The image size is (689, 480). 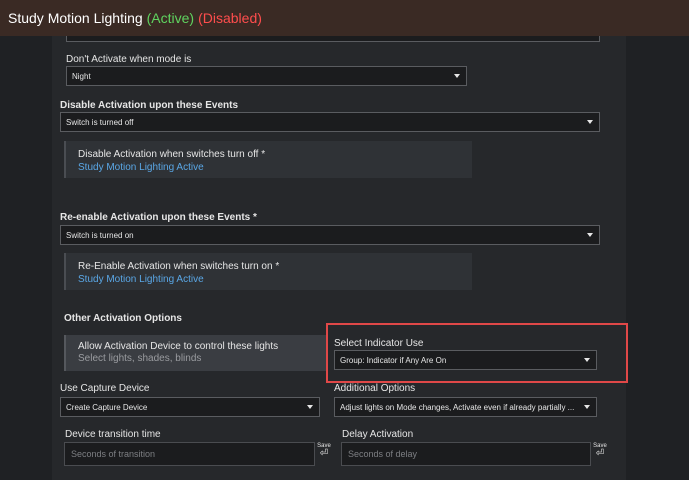 What do you see at coordinates (113, 434) in the screenshot?
I see `transition-label: Device transition time` at bounding box center [113, 434].